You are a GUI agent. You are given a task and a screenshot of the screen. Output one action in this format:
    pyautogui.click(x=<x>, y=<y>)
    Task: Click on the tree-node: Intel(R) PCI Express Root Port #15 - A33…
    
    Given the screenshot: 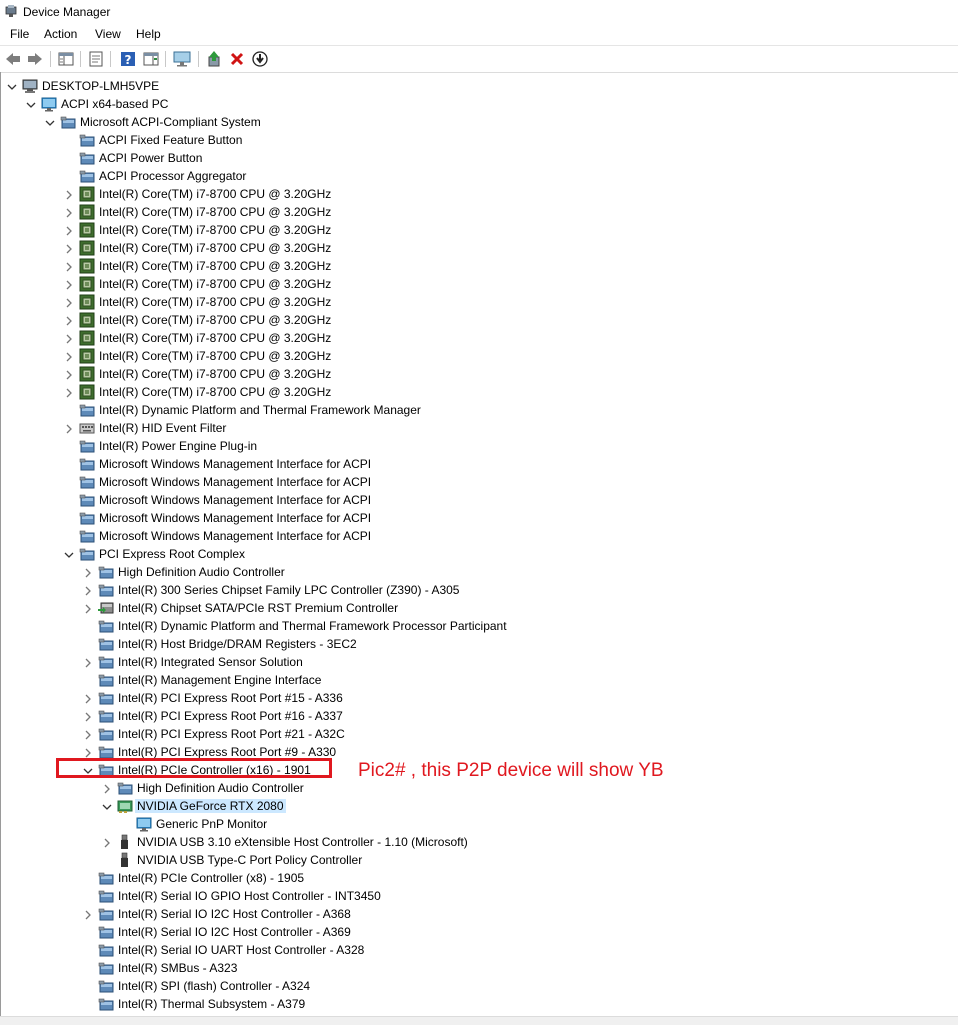 What is the action you would take?
    pyautogui.click(x=451, y=698)
    